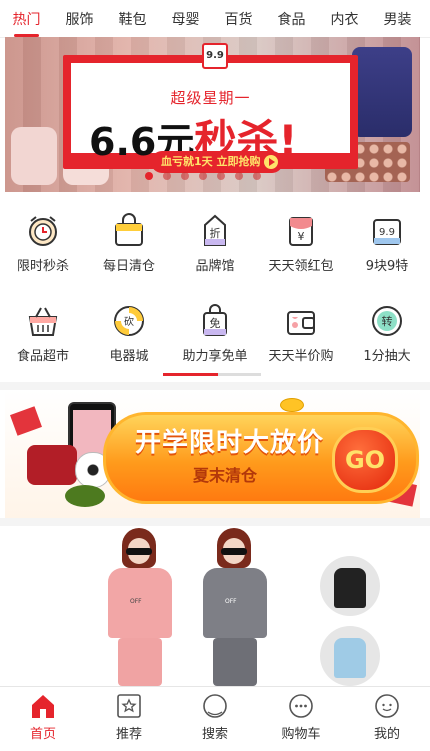 The width and height of the screenshot is (430, 751). I want to click on shortcut-label: 品牌馆, so click(215, 266).